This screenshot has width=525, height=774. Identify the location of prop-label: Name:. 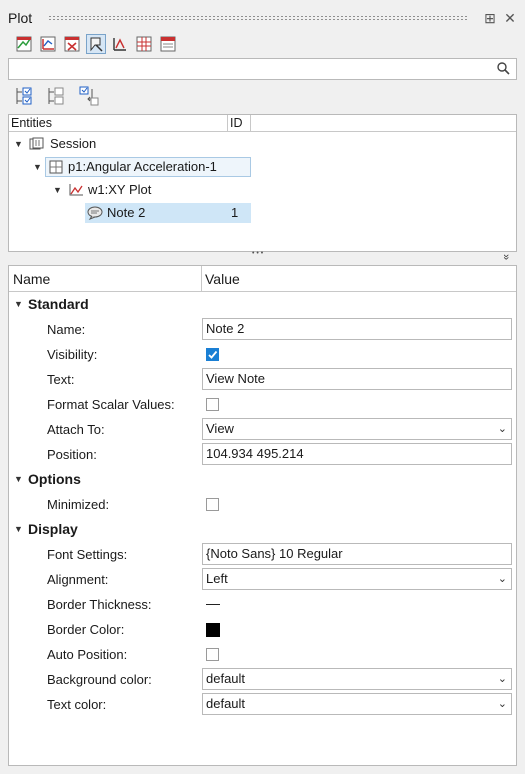
(66, 329).